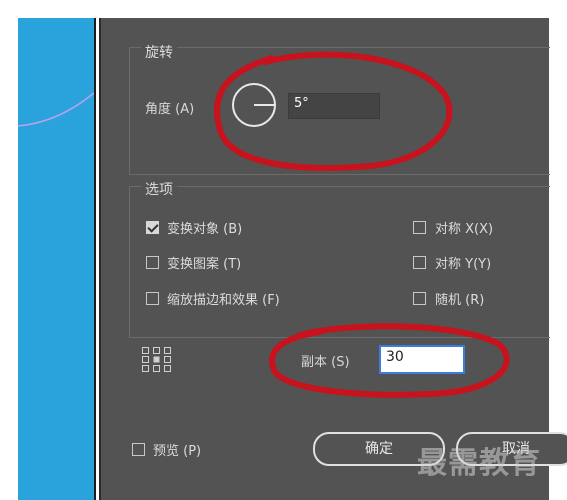 The image size is (567, 500). I want to click on reference-point-grid-icon, so click(157, 360).